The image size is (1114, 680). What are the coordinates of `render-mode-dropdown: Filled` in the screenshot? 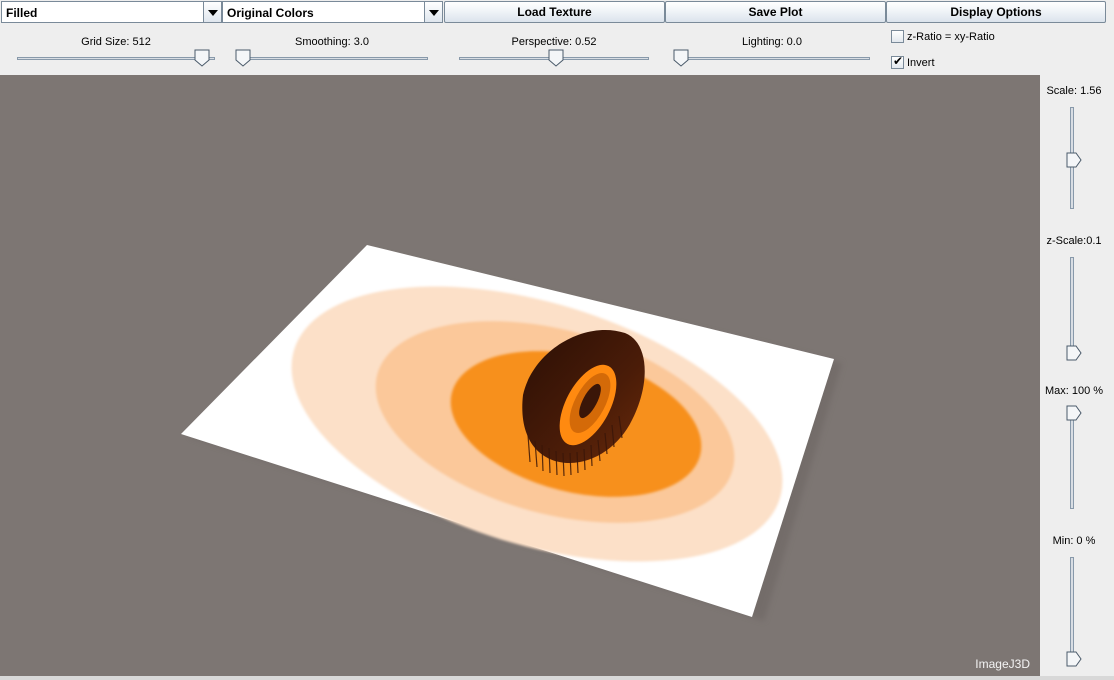 It's located at (111, 12).